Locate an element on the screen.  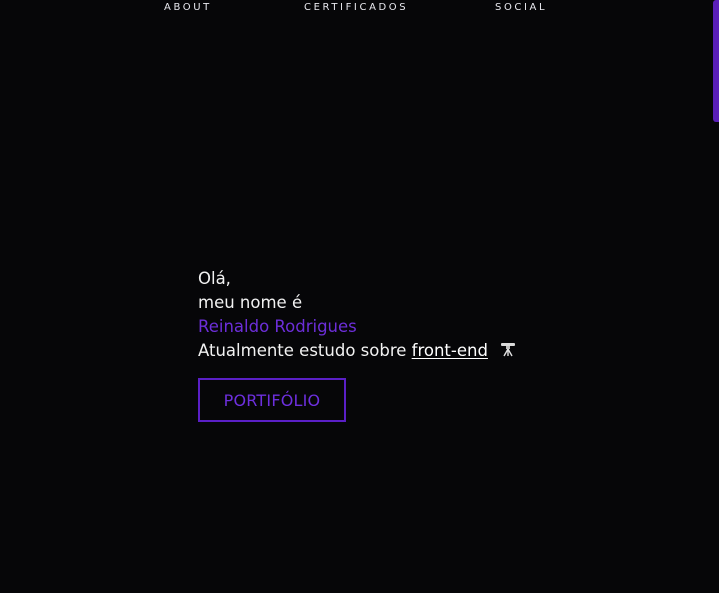
hero-name: Reinaldo Rodrigues is located at coordinates (277, 326).